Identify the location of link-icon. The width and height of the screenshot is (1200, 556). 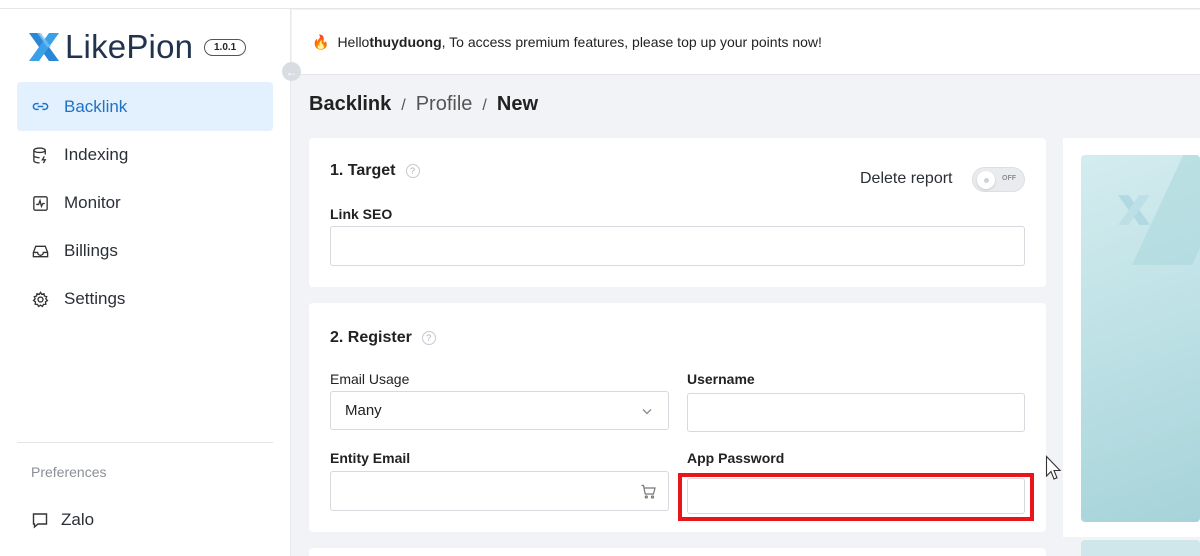
(40, 107).